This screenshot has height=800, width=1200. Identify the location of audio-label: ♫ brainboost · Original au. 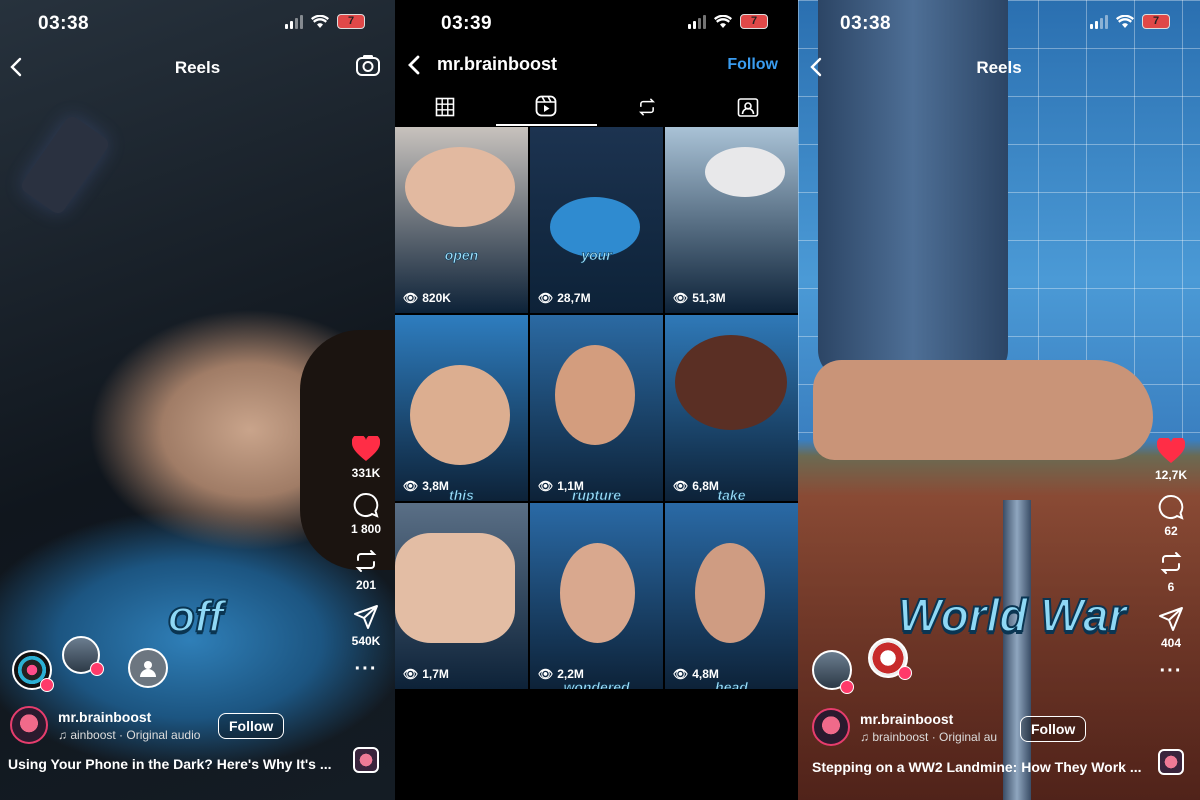
(928, 737).